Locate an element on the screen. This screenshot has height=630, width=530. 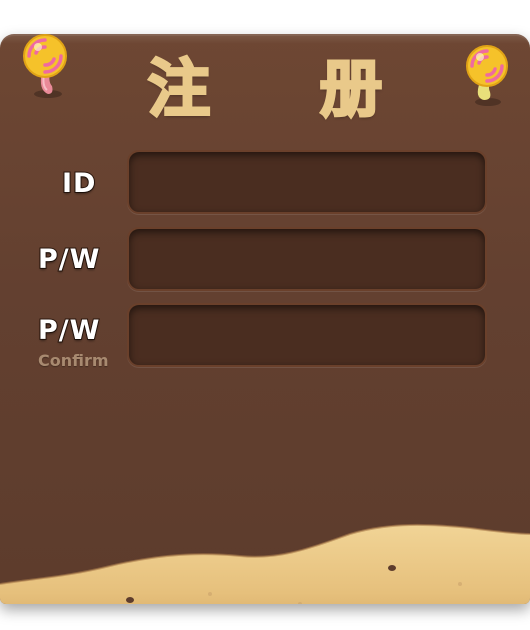
id-field is located at coordinates (307, 182).